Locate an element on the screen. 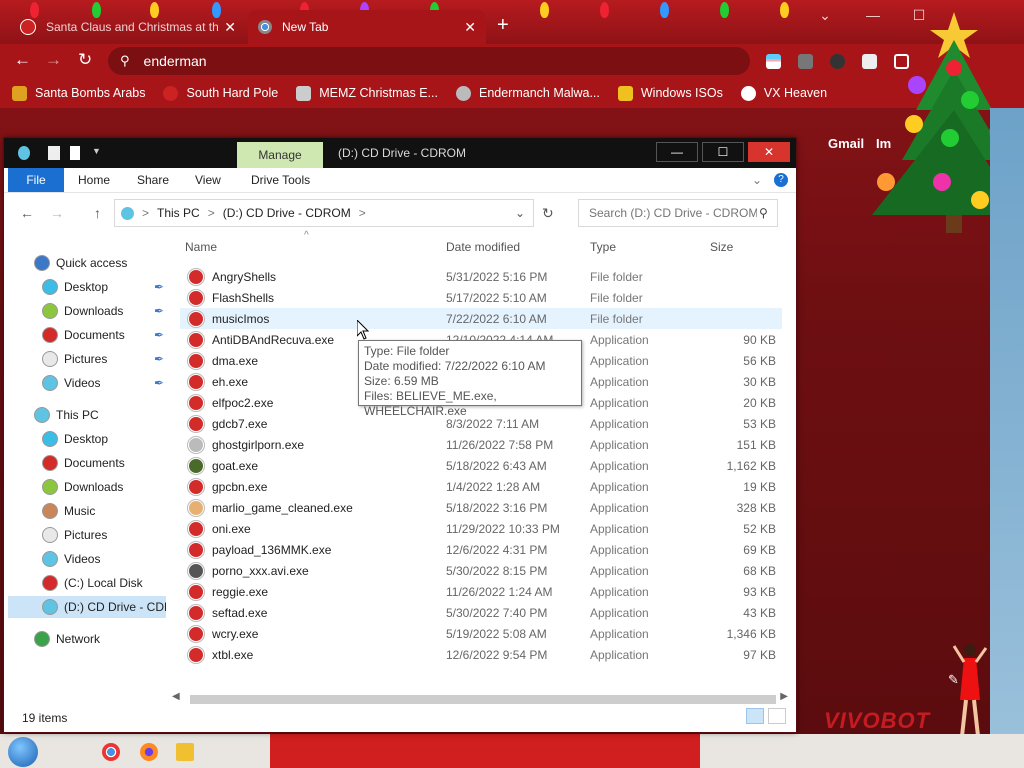 Image resolution: width=1024 pixels, height=768 pixels. bookmark-windows-isos: Windows ISOs is located at coordinates (670, 93).